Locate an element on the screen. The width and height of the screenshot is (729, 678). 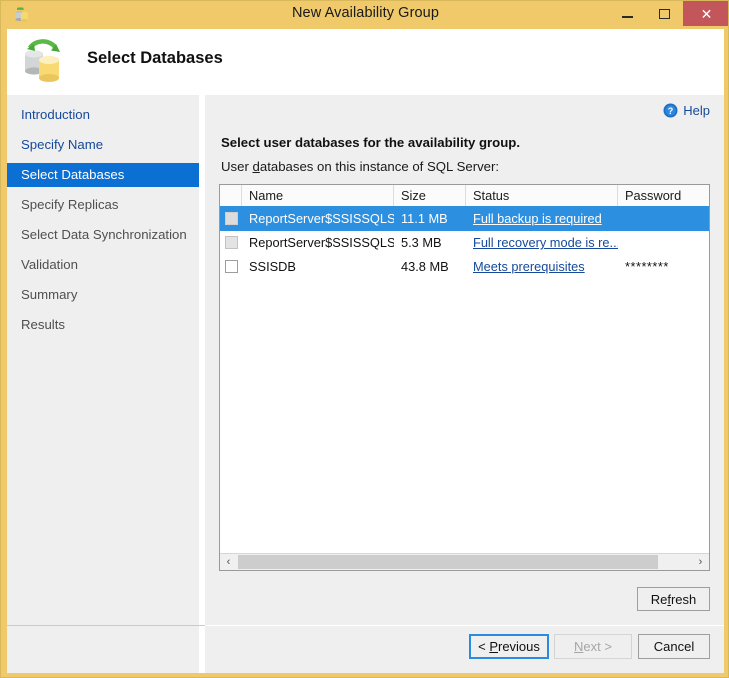
sidebar-item-validation: Validation is located at coordinates (103, 265).